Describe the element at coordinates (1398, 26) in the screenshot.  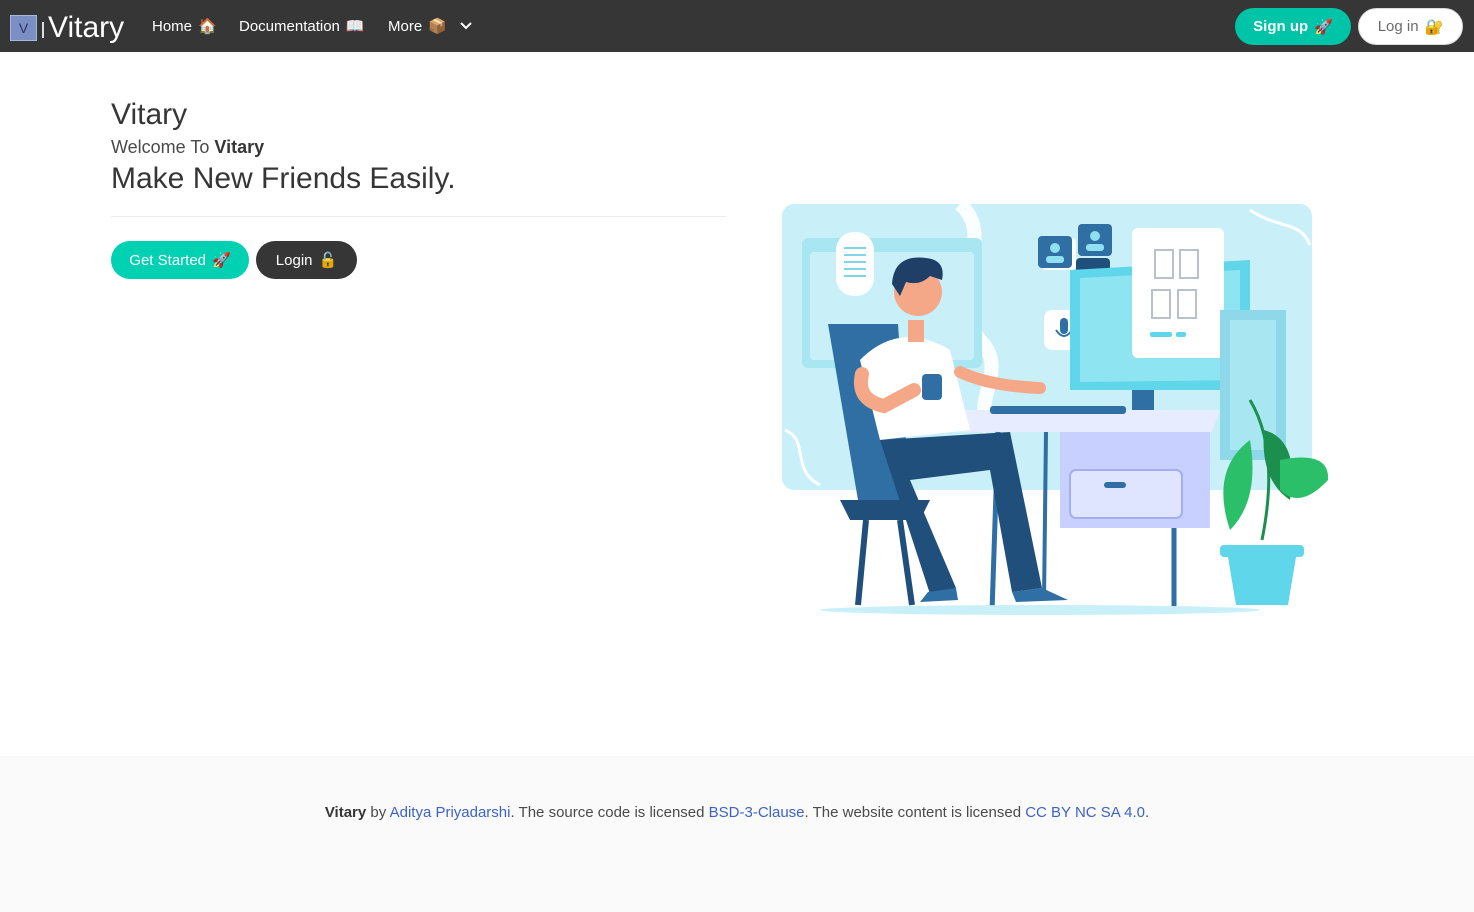
I see `login-nav-label: Log in` at that location.